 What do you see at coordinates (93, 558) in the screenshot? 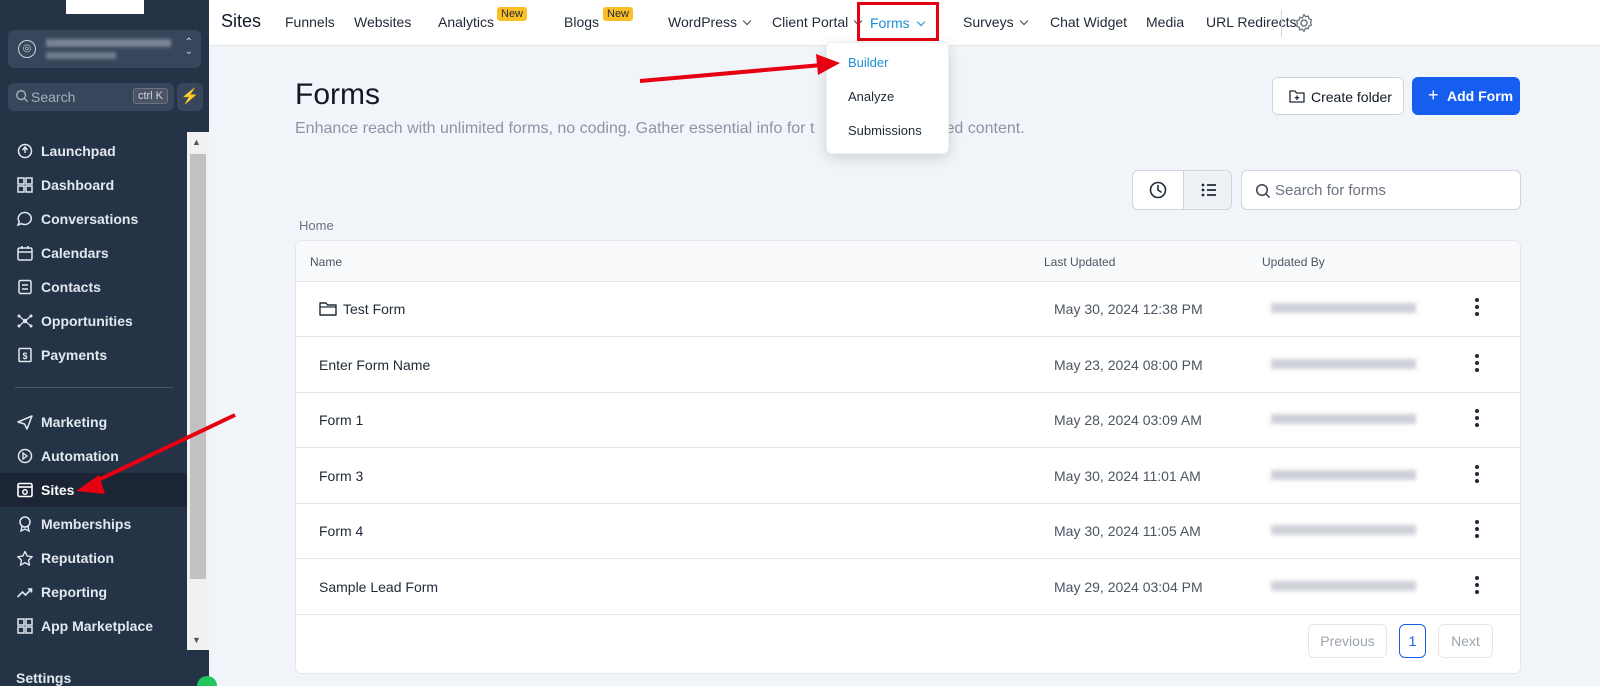
I see `sidebar-item-reputation: Reputation` at bounding box center [93, 558].